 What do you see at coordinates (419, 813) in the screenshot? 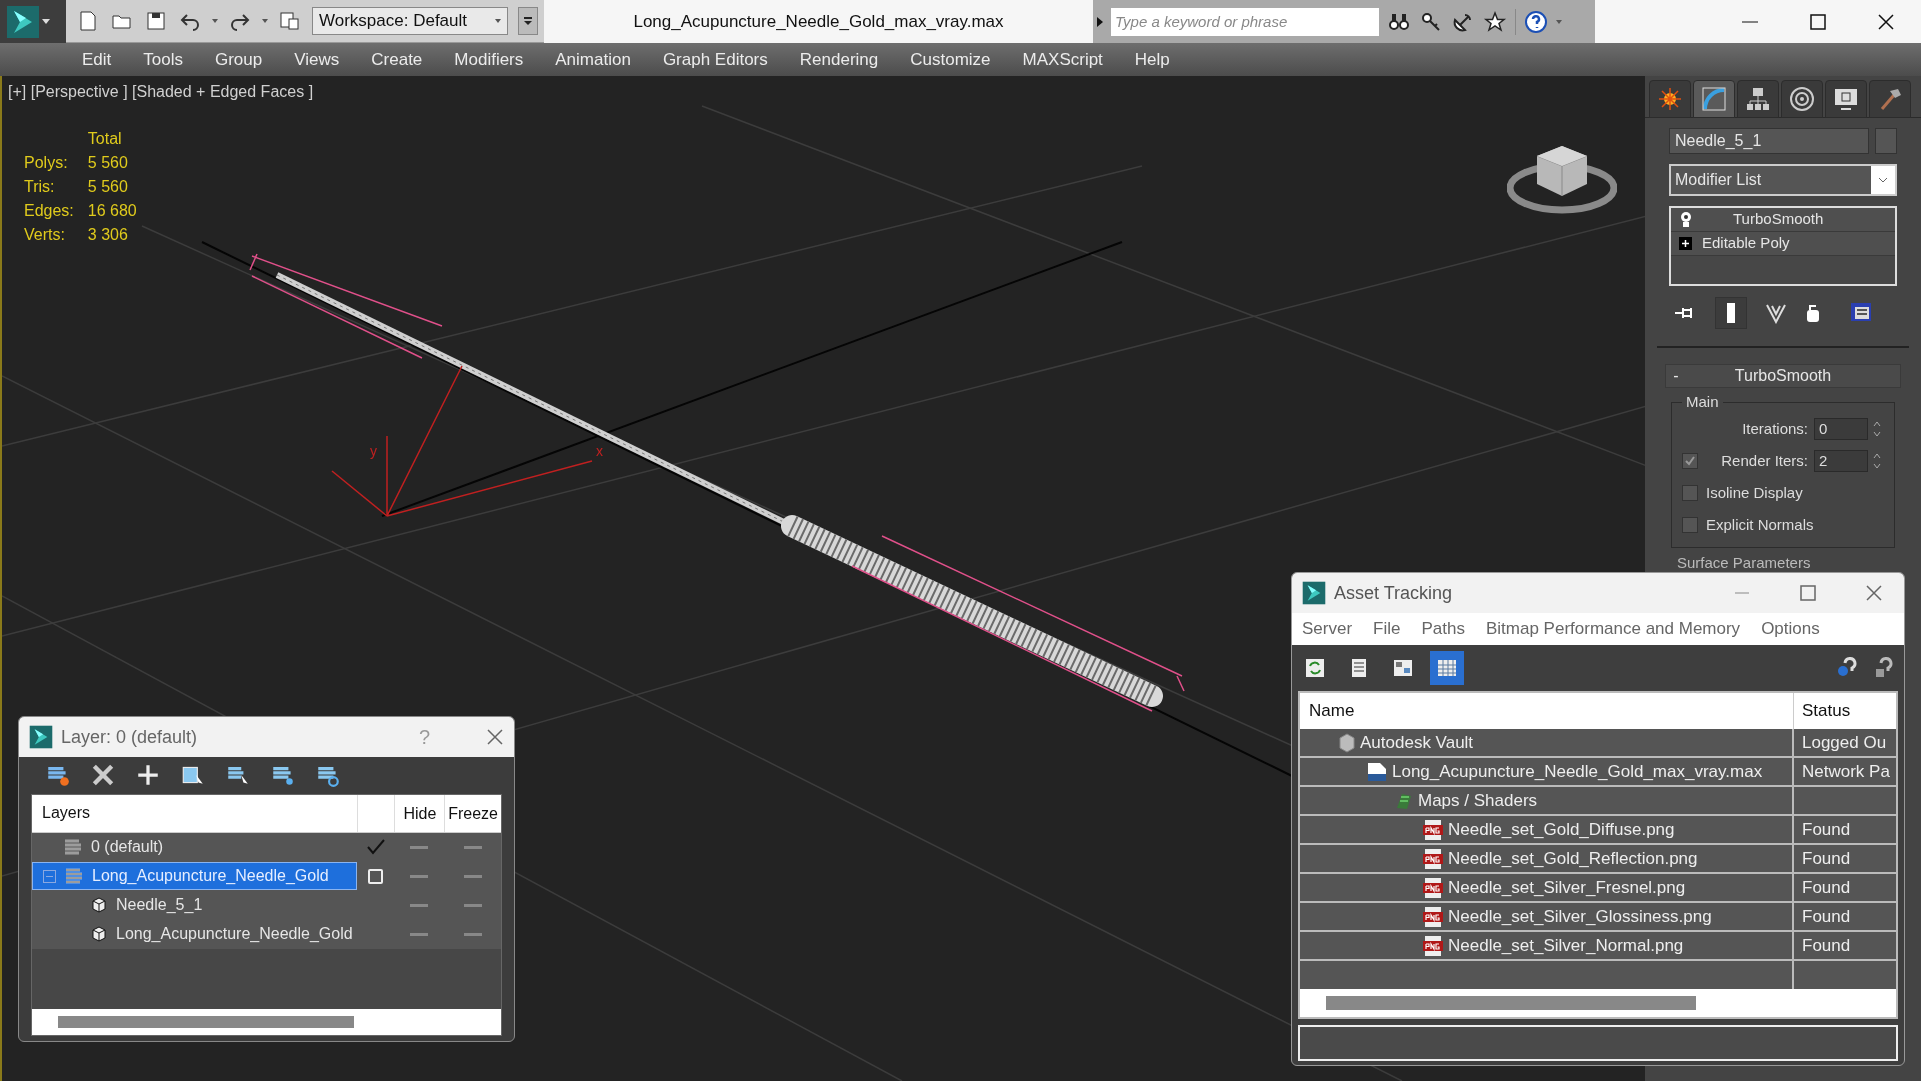
I see `column-header: Hide` at bounding box center [419, 813].